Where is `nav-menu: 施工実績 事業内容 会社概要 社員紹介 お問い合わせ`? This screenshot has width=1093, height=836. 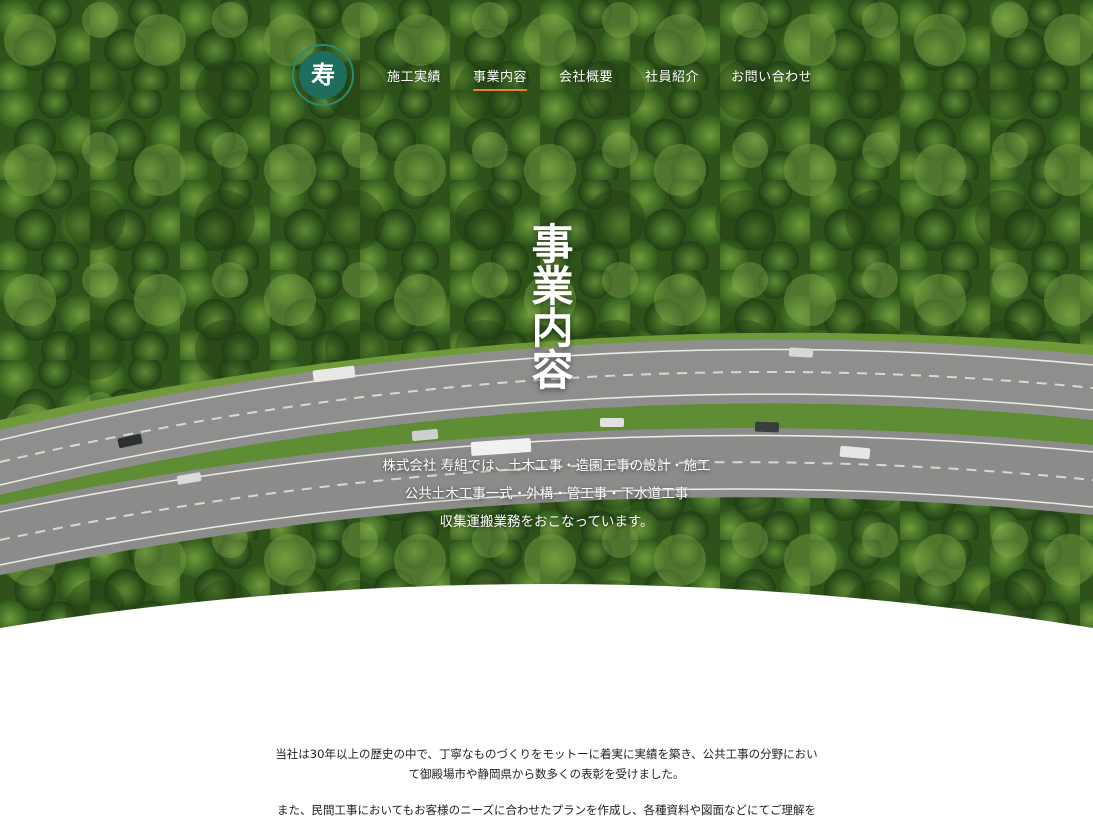 nav-menu: 施工実績 事業内容 会社概要 社員紹介 お問い合わせ is located at coordinates (615, 78).